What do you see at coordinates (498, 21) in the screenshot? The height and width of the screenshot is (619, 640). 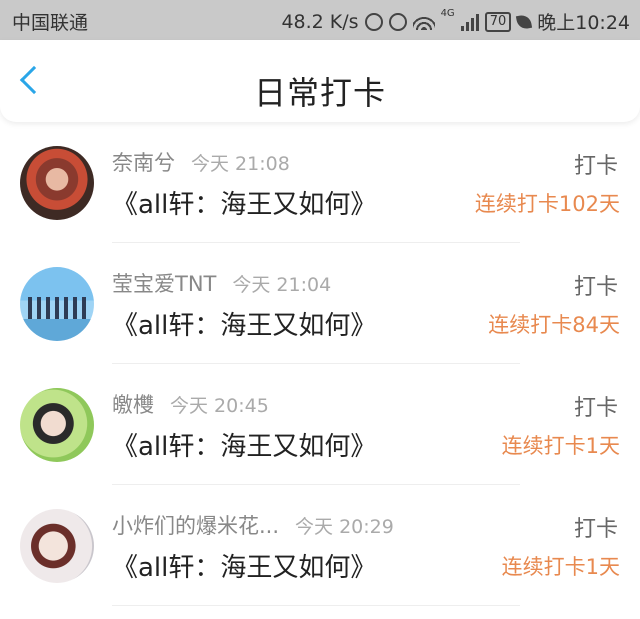 I see `battery-icon: 70` at bounding box center [498, 21].